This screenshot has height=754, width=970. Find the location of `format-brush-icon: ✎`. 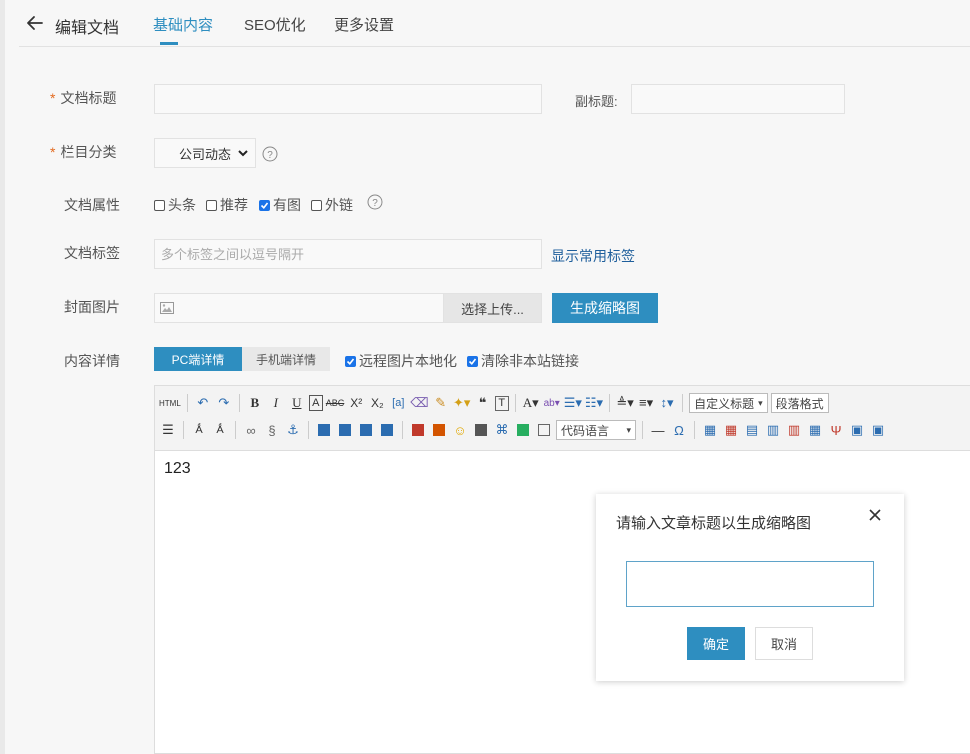

format-brush-icon: ✎ is located at coordinates (441, 403).